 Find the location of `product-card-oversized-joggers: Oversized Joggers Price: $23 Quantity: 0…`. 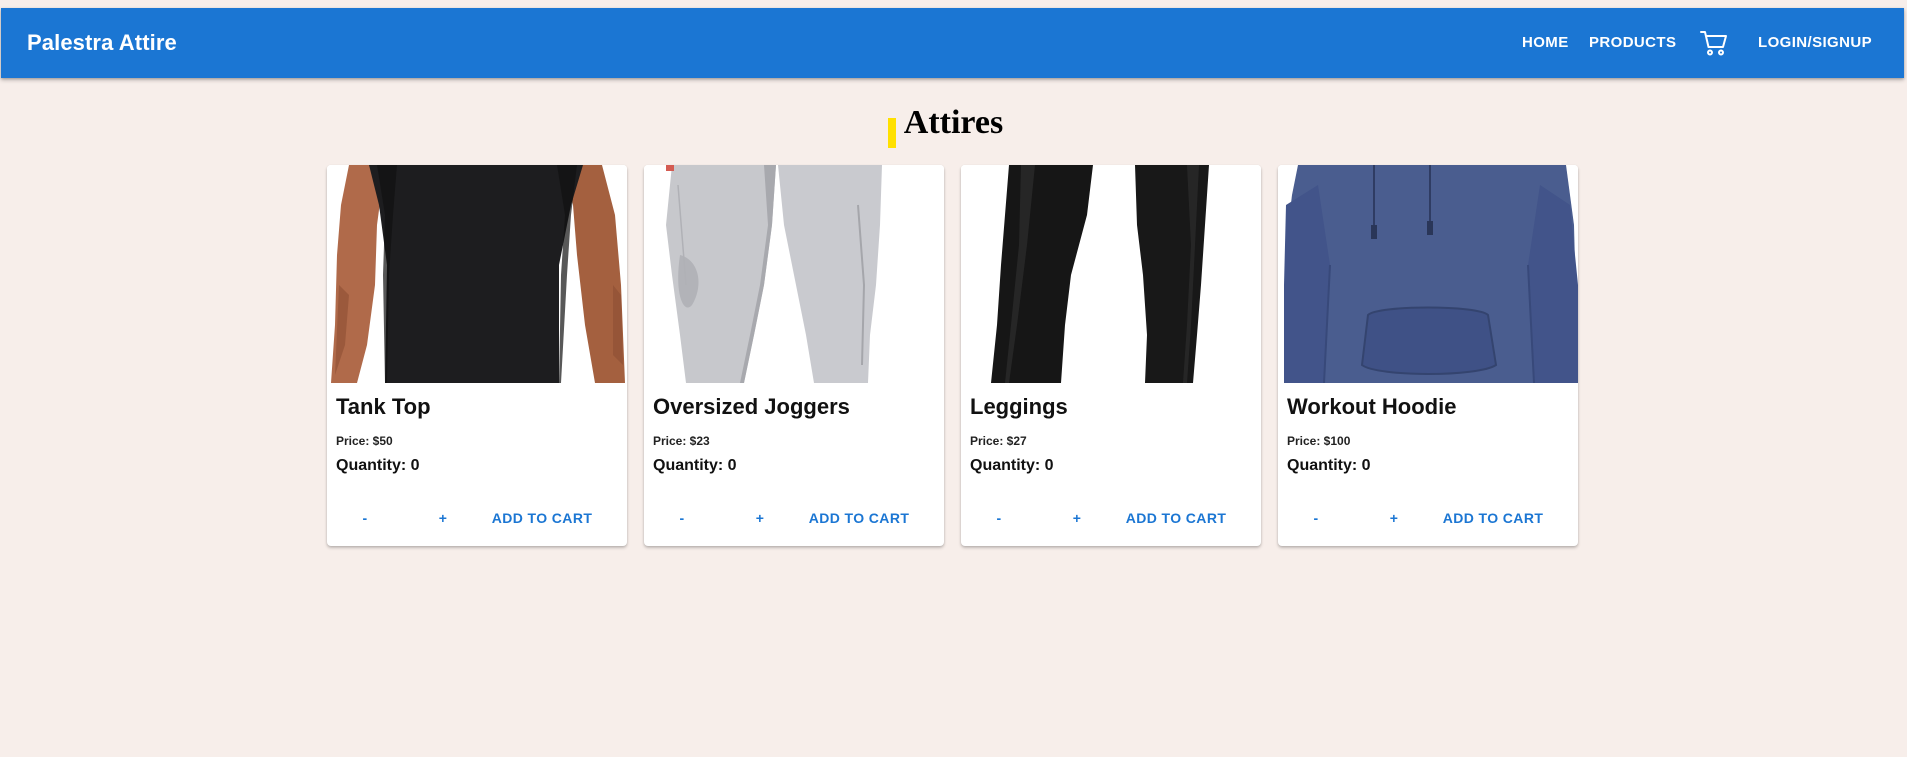

product-card-oversized-joggers: Oversized Joggers Price: $23 Quantity: 0… is located at coordinates (794, 355).